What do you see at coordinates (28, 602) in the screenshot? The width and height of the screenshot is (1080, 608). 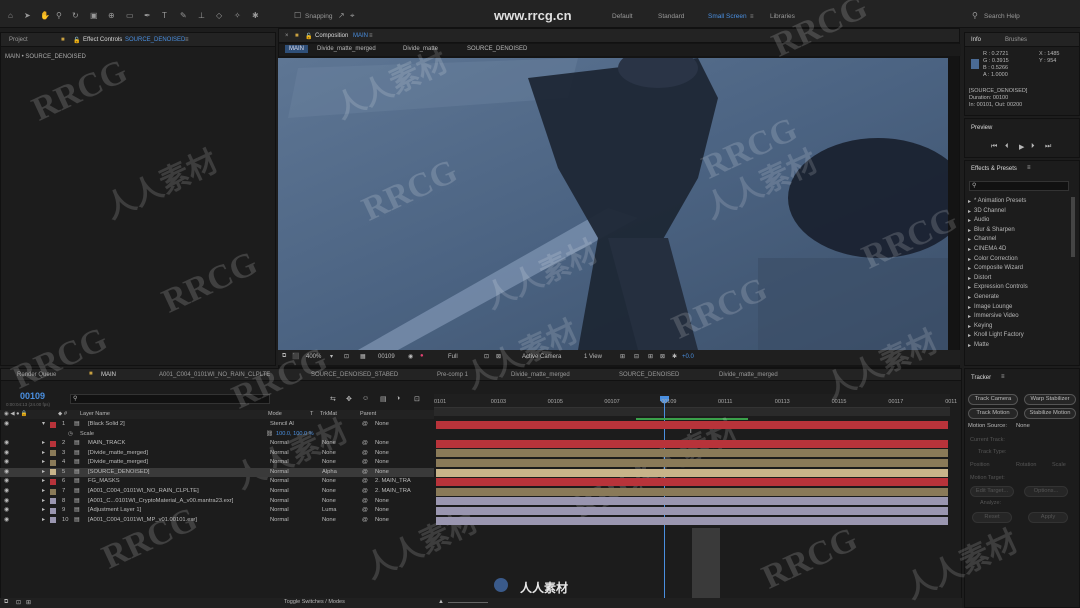 I see `expand-timing-icon: ⊞` at bounding box center [28, 602].